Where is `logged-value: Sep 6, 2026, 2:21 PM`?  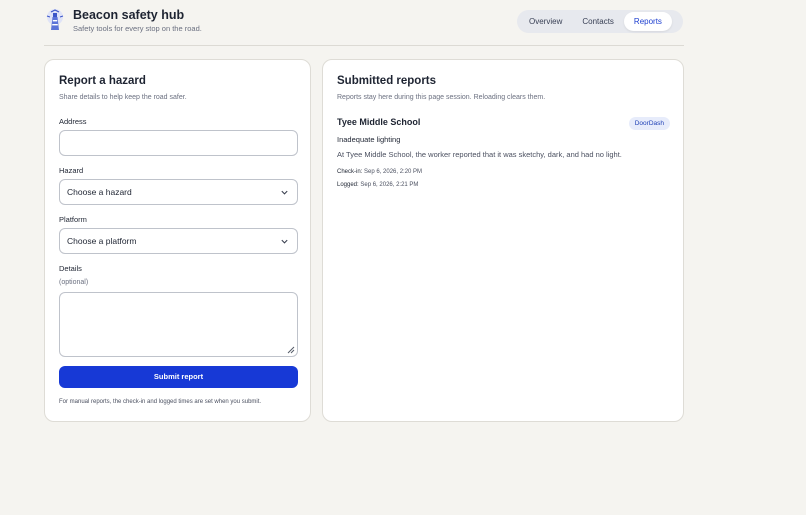
logged-value: Sep 6, 2026, 2:21 PM is located at coordinates (389, 185).